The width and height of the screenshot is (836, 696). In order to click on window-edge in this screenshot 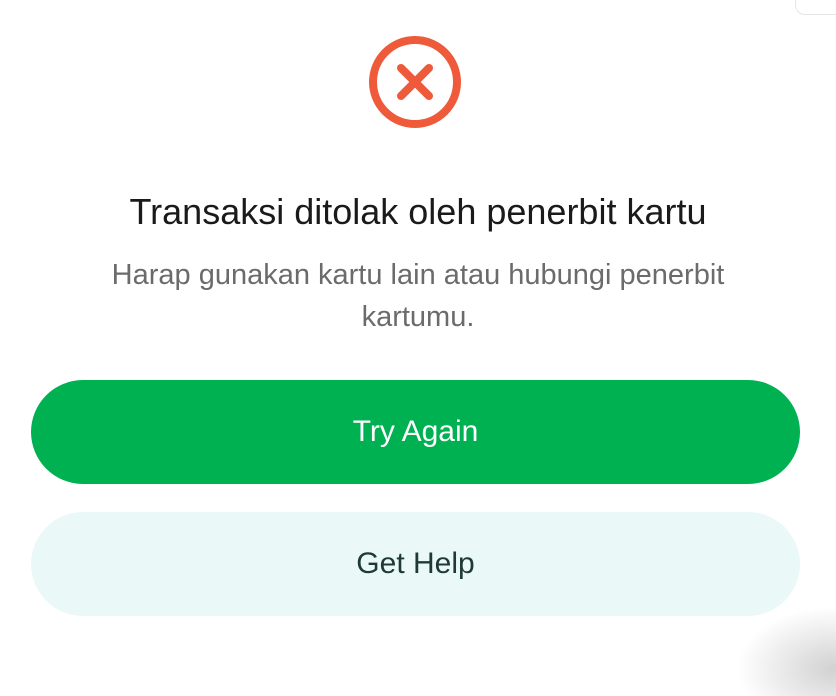, I will do `click(815, 7)`.